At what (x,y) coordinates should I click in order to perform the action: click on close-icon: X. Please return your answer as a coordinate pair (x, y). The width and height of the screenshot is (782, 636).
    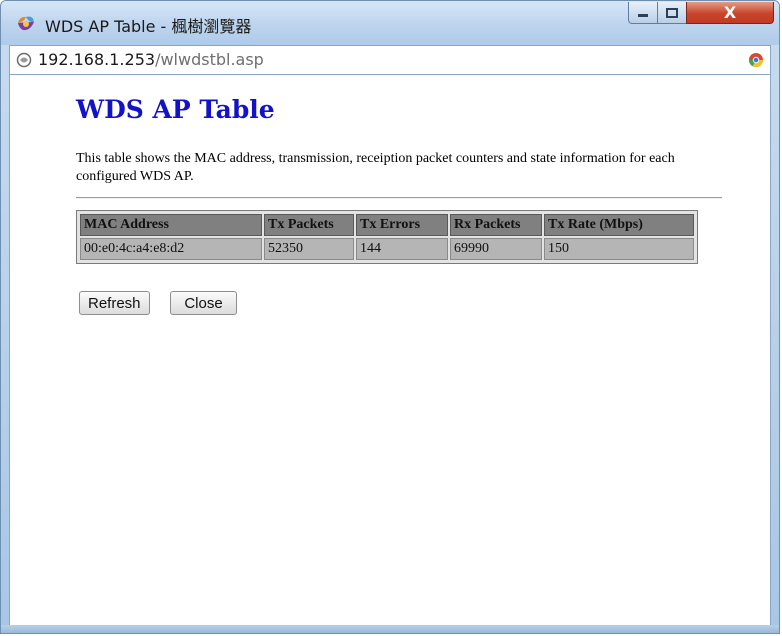
    Looking at the image, I should click on (730, 12).